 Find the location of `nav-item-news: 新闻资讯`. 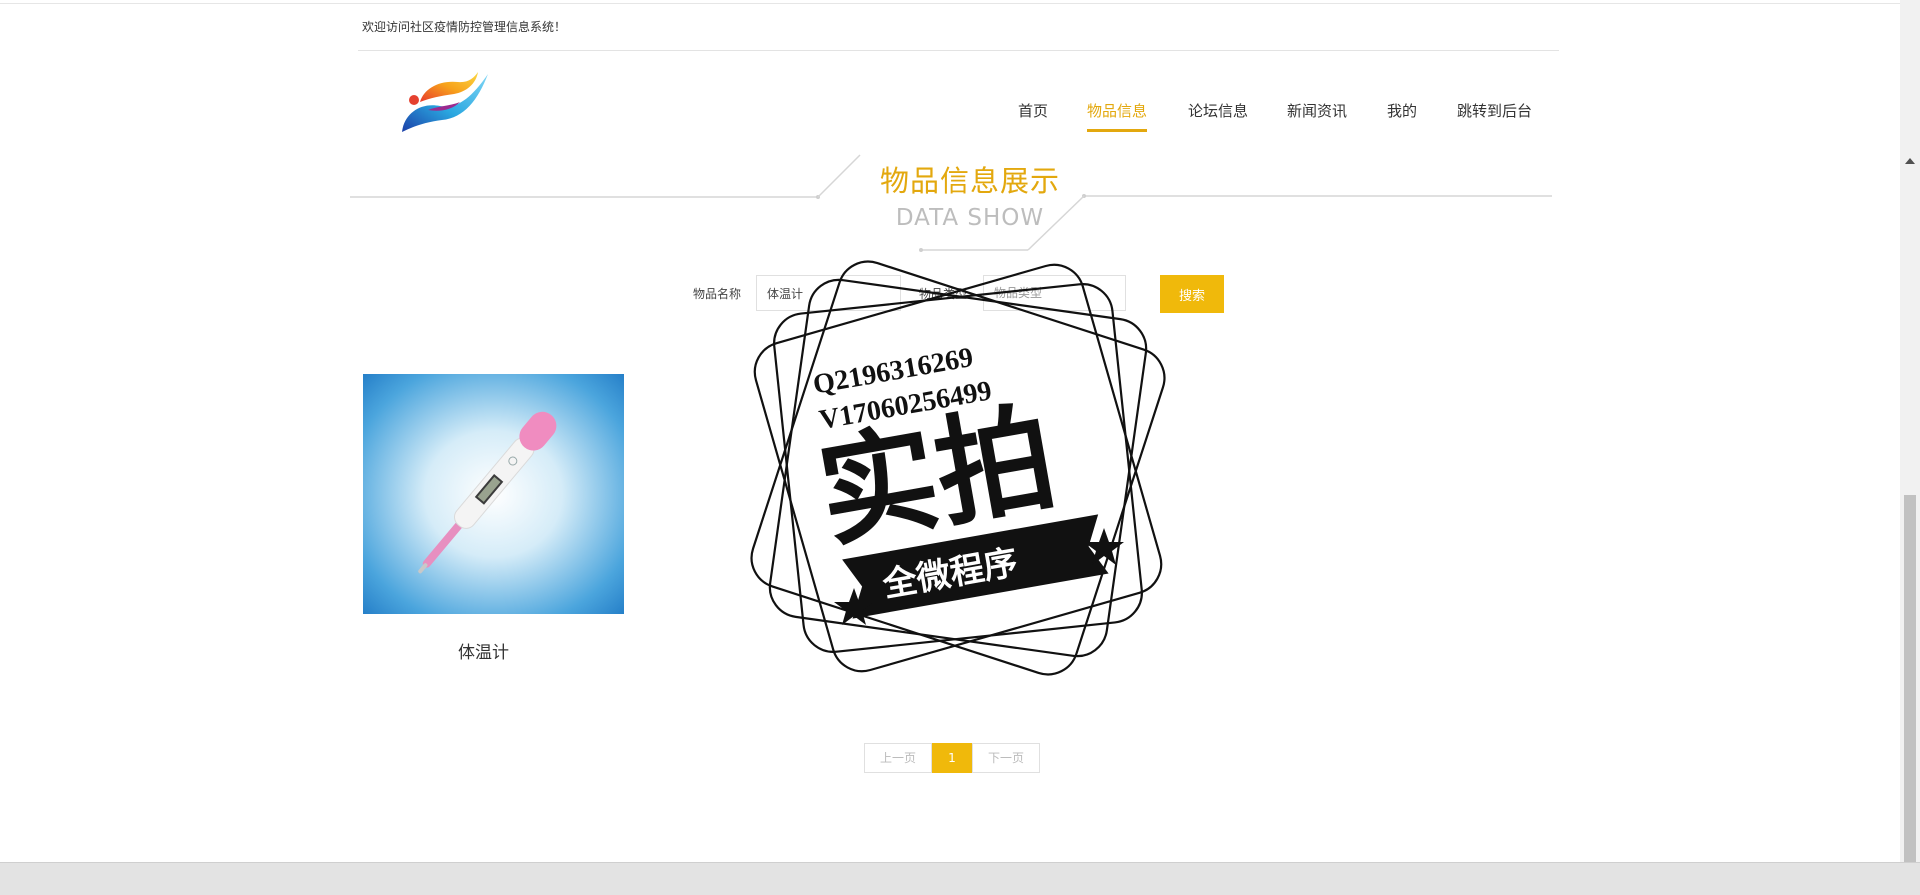

nav-item-news: 新闻资讯 is located at coordinates (1317, 114).